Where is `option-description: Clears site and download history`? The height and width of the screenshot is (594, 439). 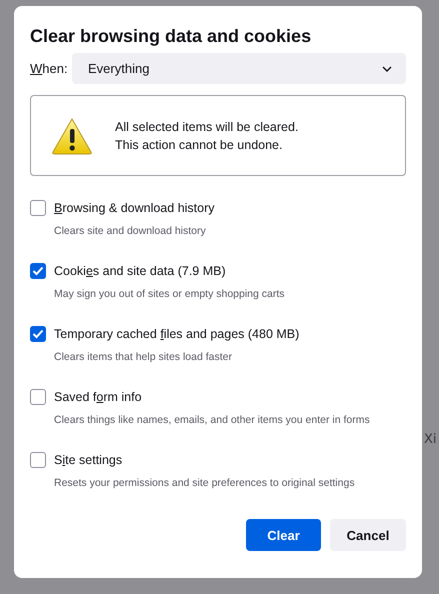
option-description: Clears site and download history is located at coordinates (130, 231).